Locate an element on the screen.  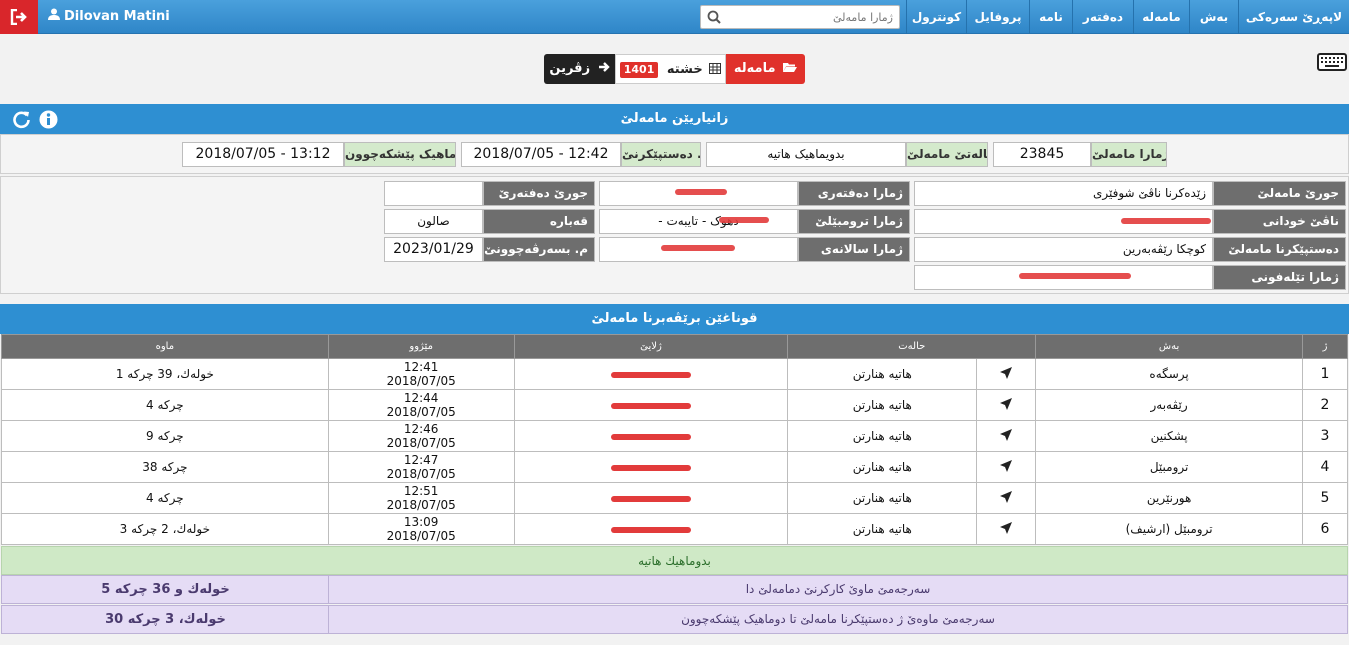
case-number-label: ژمارا مامەلێ is located at coordinates (1129, 154).